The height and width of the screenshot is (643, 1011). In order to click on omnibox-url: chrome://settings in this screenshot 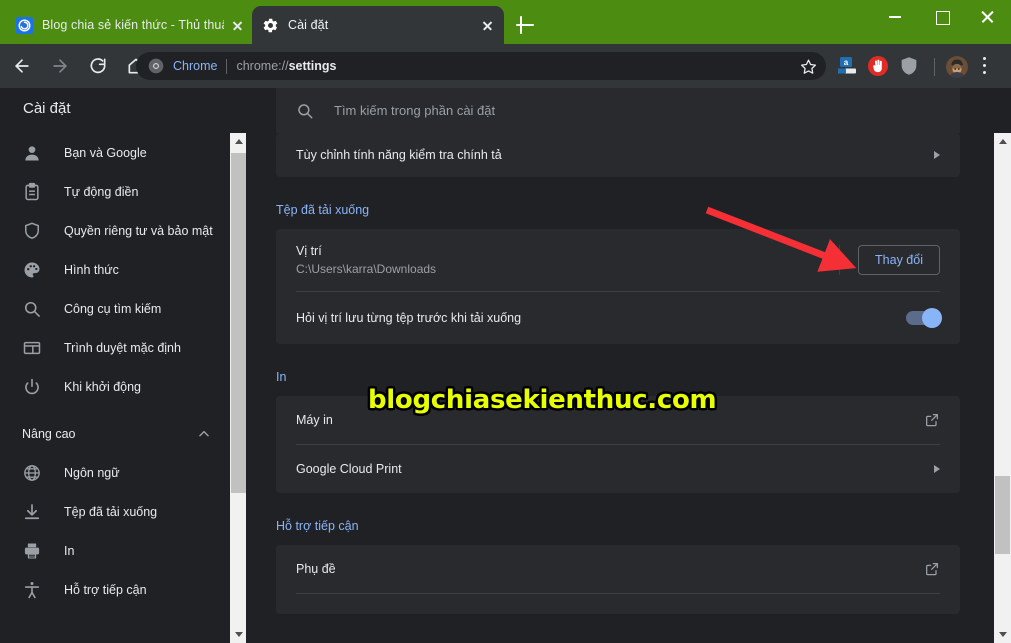, I will do `click(286, 66)`.